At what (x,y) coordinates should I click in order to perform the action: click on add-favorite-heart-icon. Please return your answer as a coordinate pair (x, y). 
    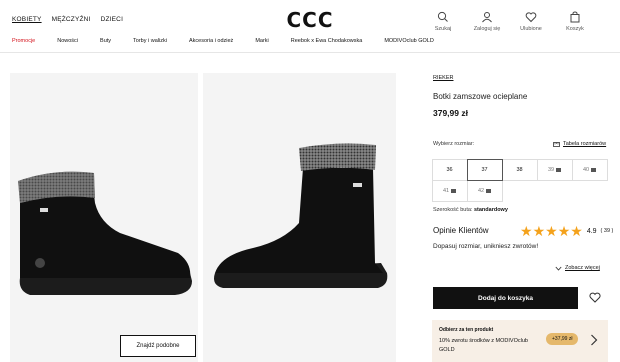
    Looking at the image, I should click on (595, 297).